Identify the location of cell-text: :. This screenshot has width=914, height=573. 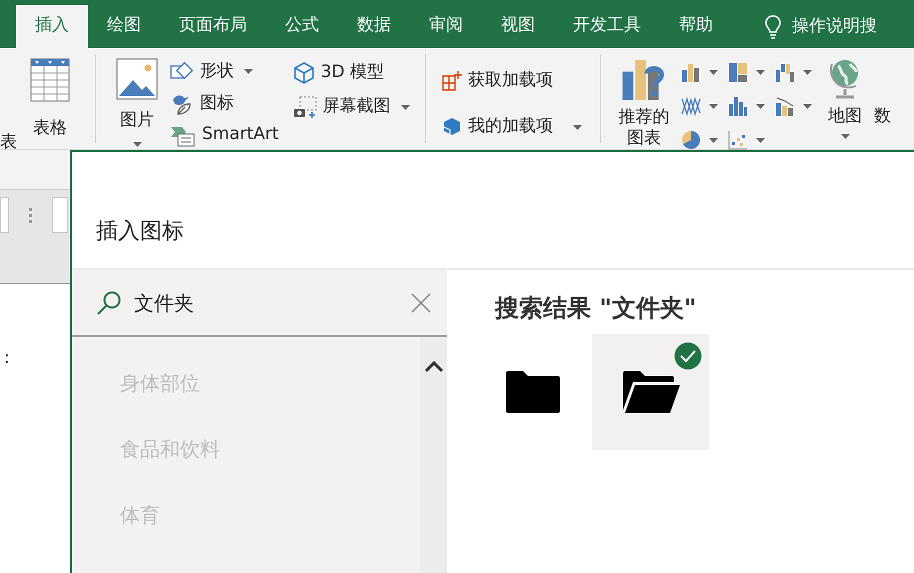
(7, 358).